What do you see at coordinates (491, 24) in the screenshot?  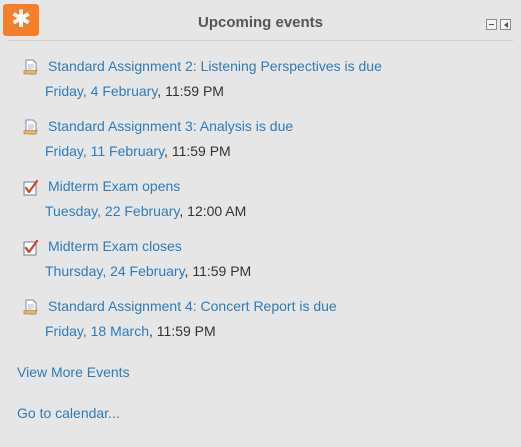 I see `hide-block-icon` at bounding box center [491, 24].